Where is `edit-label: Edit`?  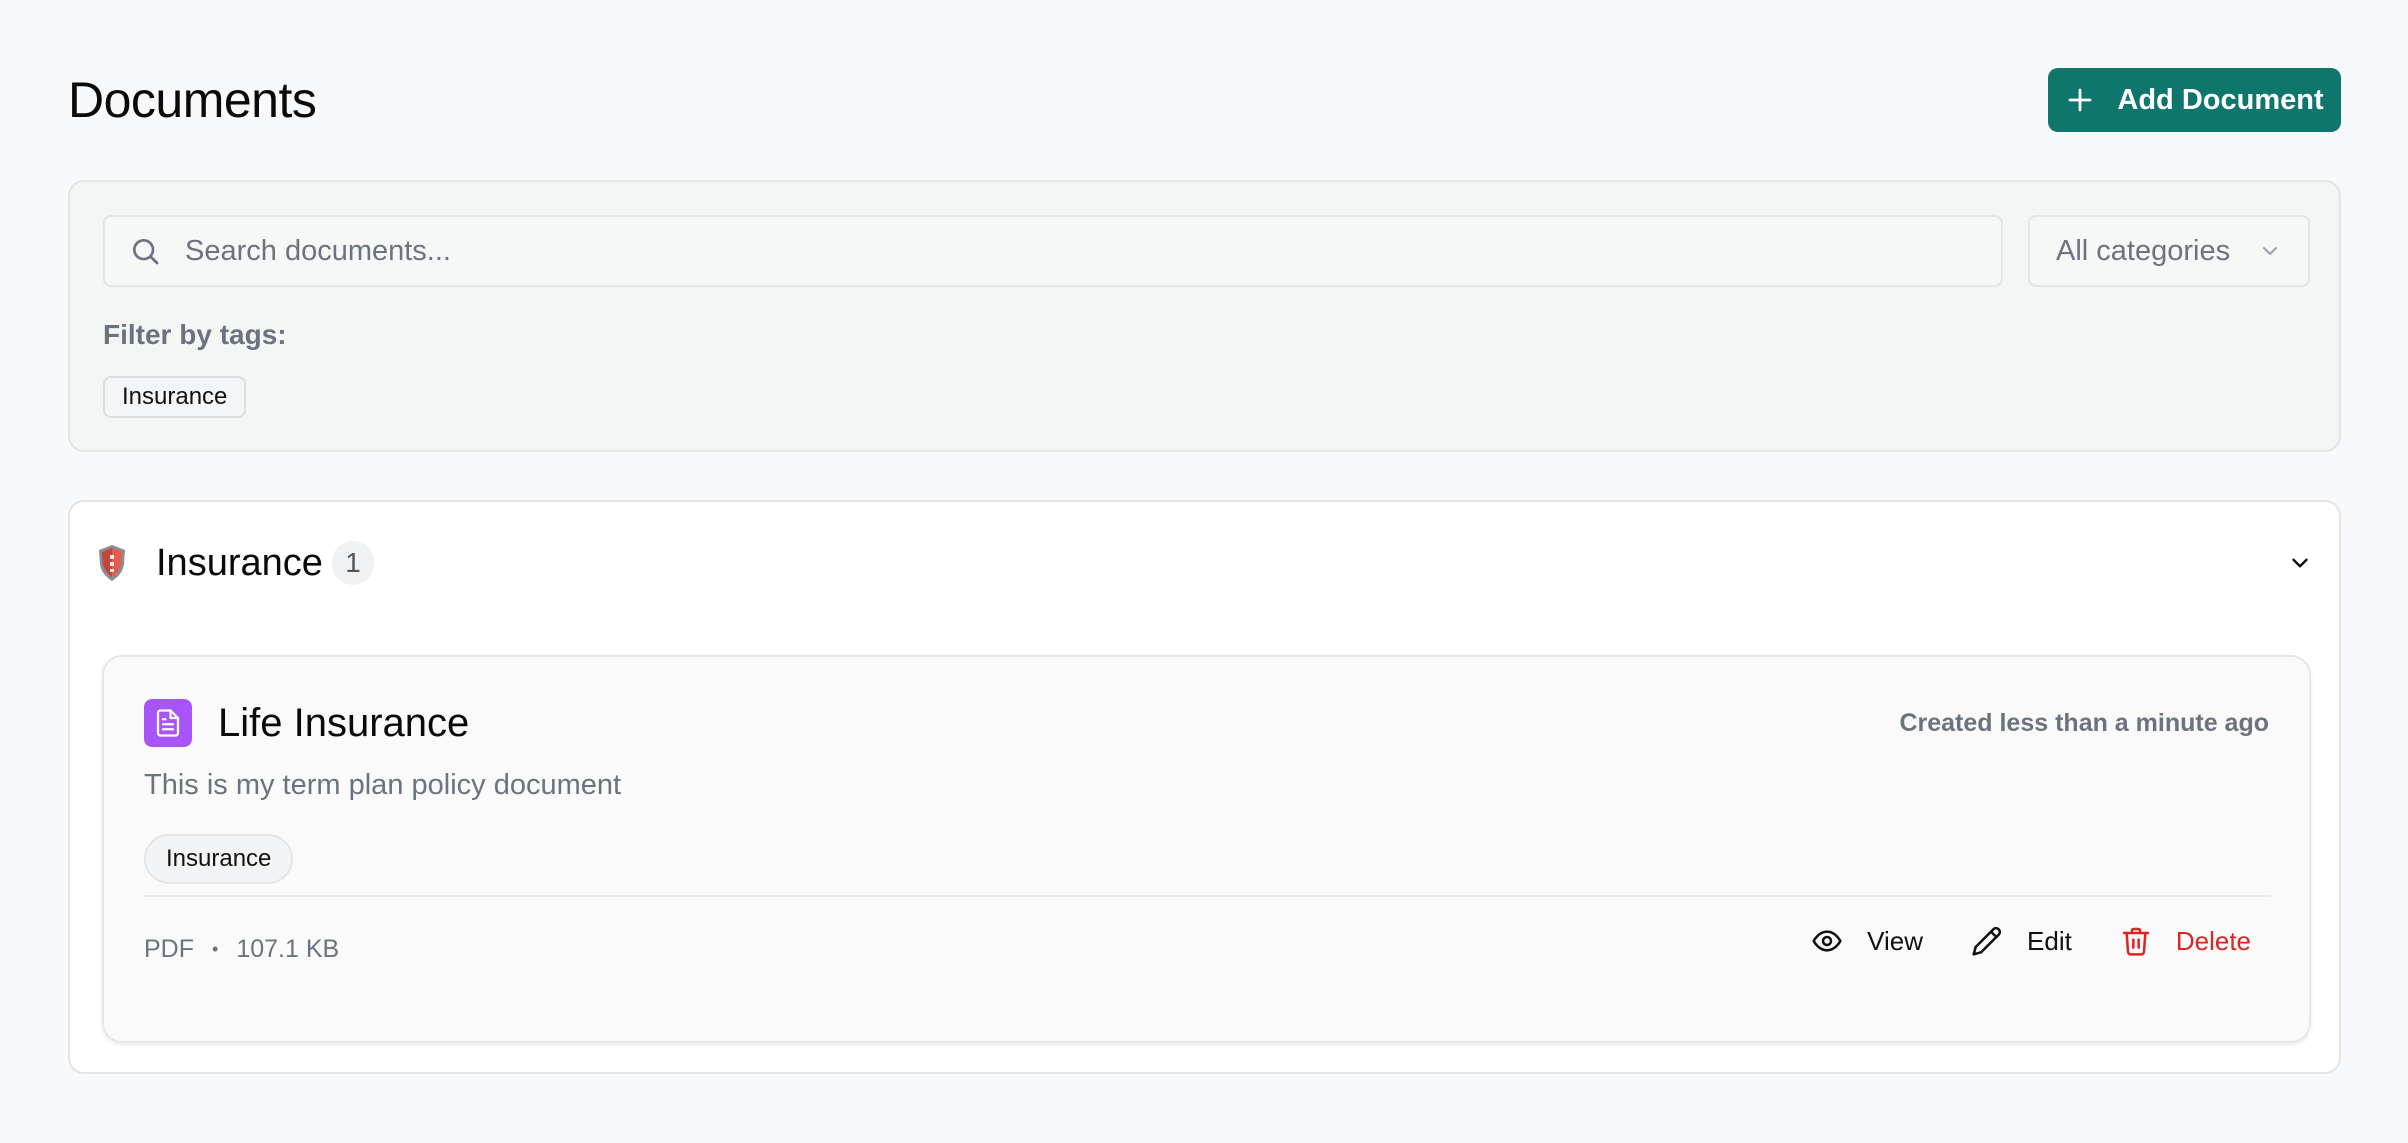 edit-label: Edit is located at coordinates (2049, 940).